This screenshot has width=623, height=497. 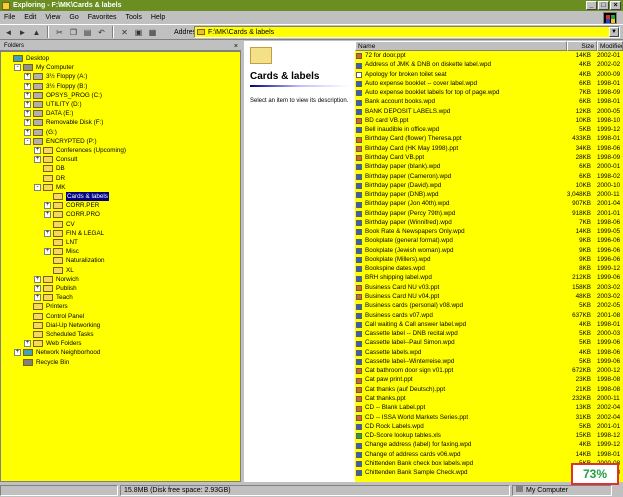 I want to click on up-folder-icon: ▲, so click(x=36, y=32).